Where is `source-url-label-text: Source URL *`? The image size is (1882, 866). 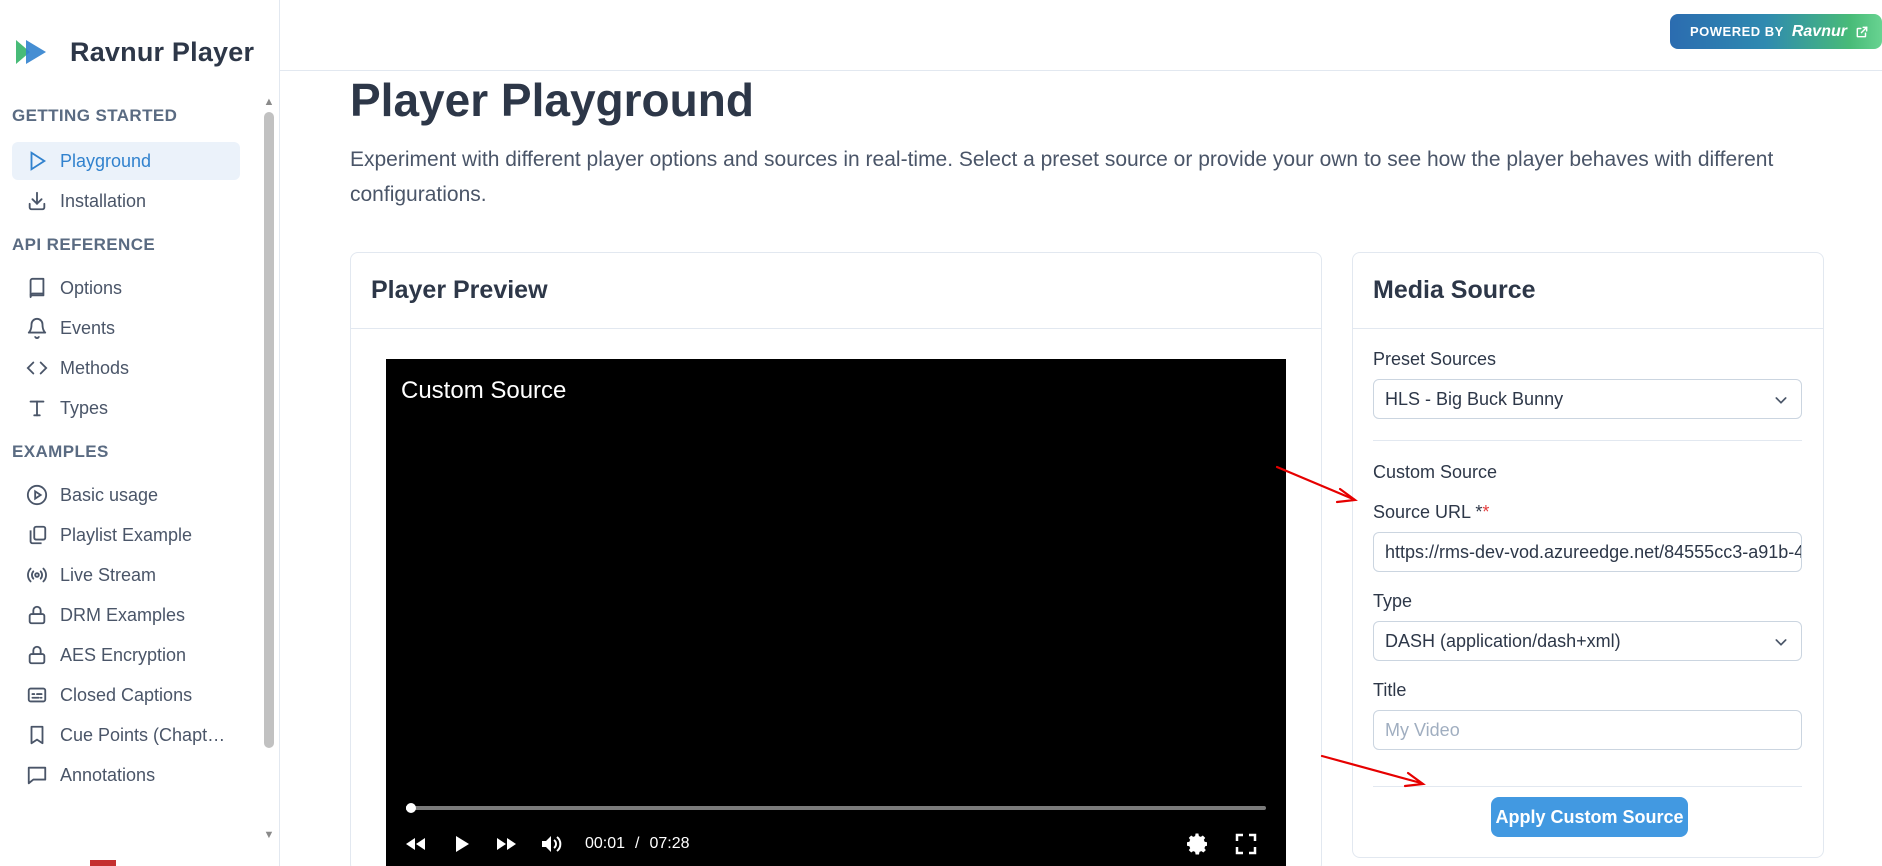 source-url-label-text: Source URL * is located at coordinates (1428, 512).